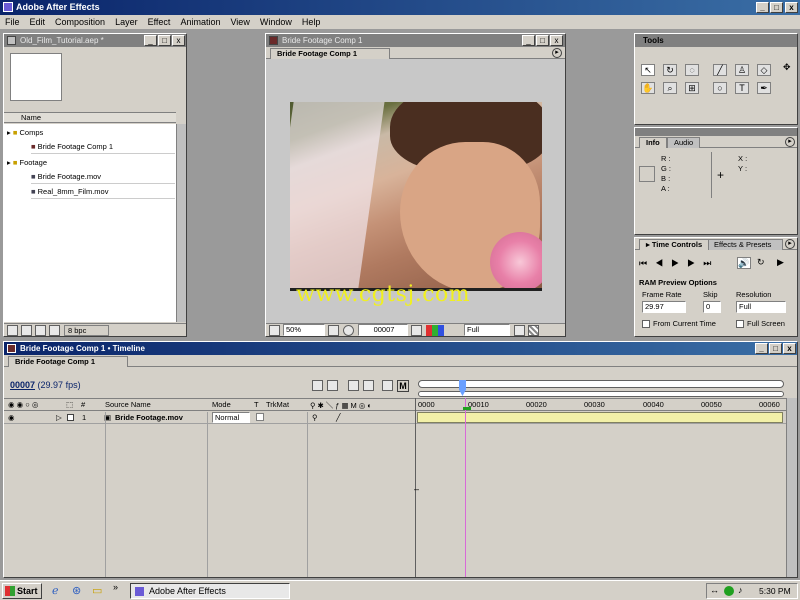  What do you see at coordinates (103, 177) in the screenshot?
I see `project-item-bride-footage: ■ Bride Footage.mov` at bounding box center [103, 177].